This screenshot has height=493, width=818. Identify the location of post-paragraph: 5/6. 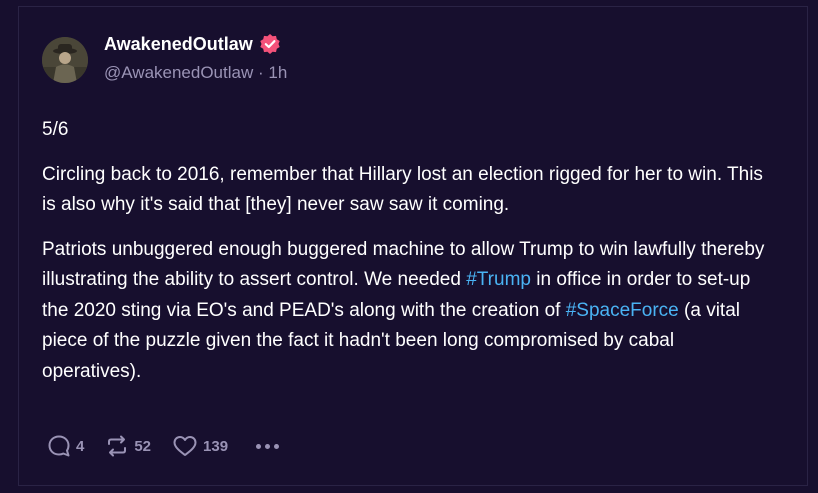
(55, 129).